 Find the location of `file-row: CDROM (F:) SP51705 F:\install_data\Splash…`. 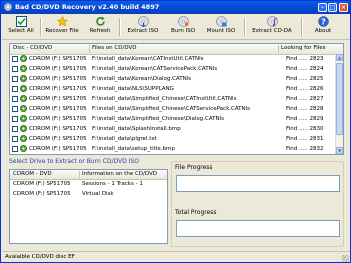

file-row: CDROM (F:) SP51705 F:\install_data\Splash… is located at coordinates (176, 129).